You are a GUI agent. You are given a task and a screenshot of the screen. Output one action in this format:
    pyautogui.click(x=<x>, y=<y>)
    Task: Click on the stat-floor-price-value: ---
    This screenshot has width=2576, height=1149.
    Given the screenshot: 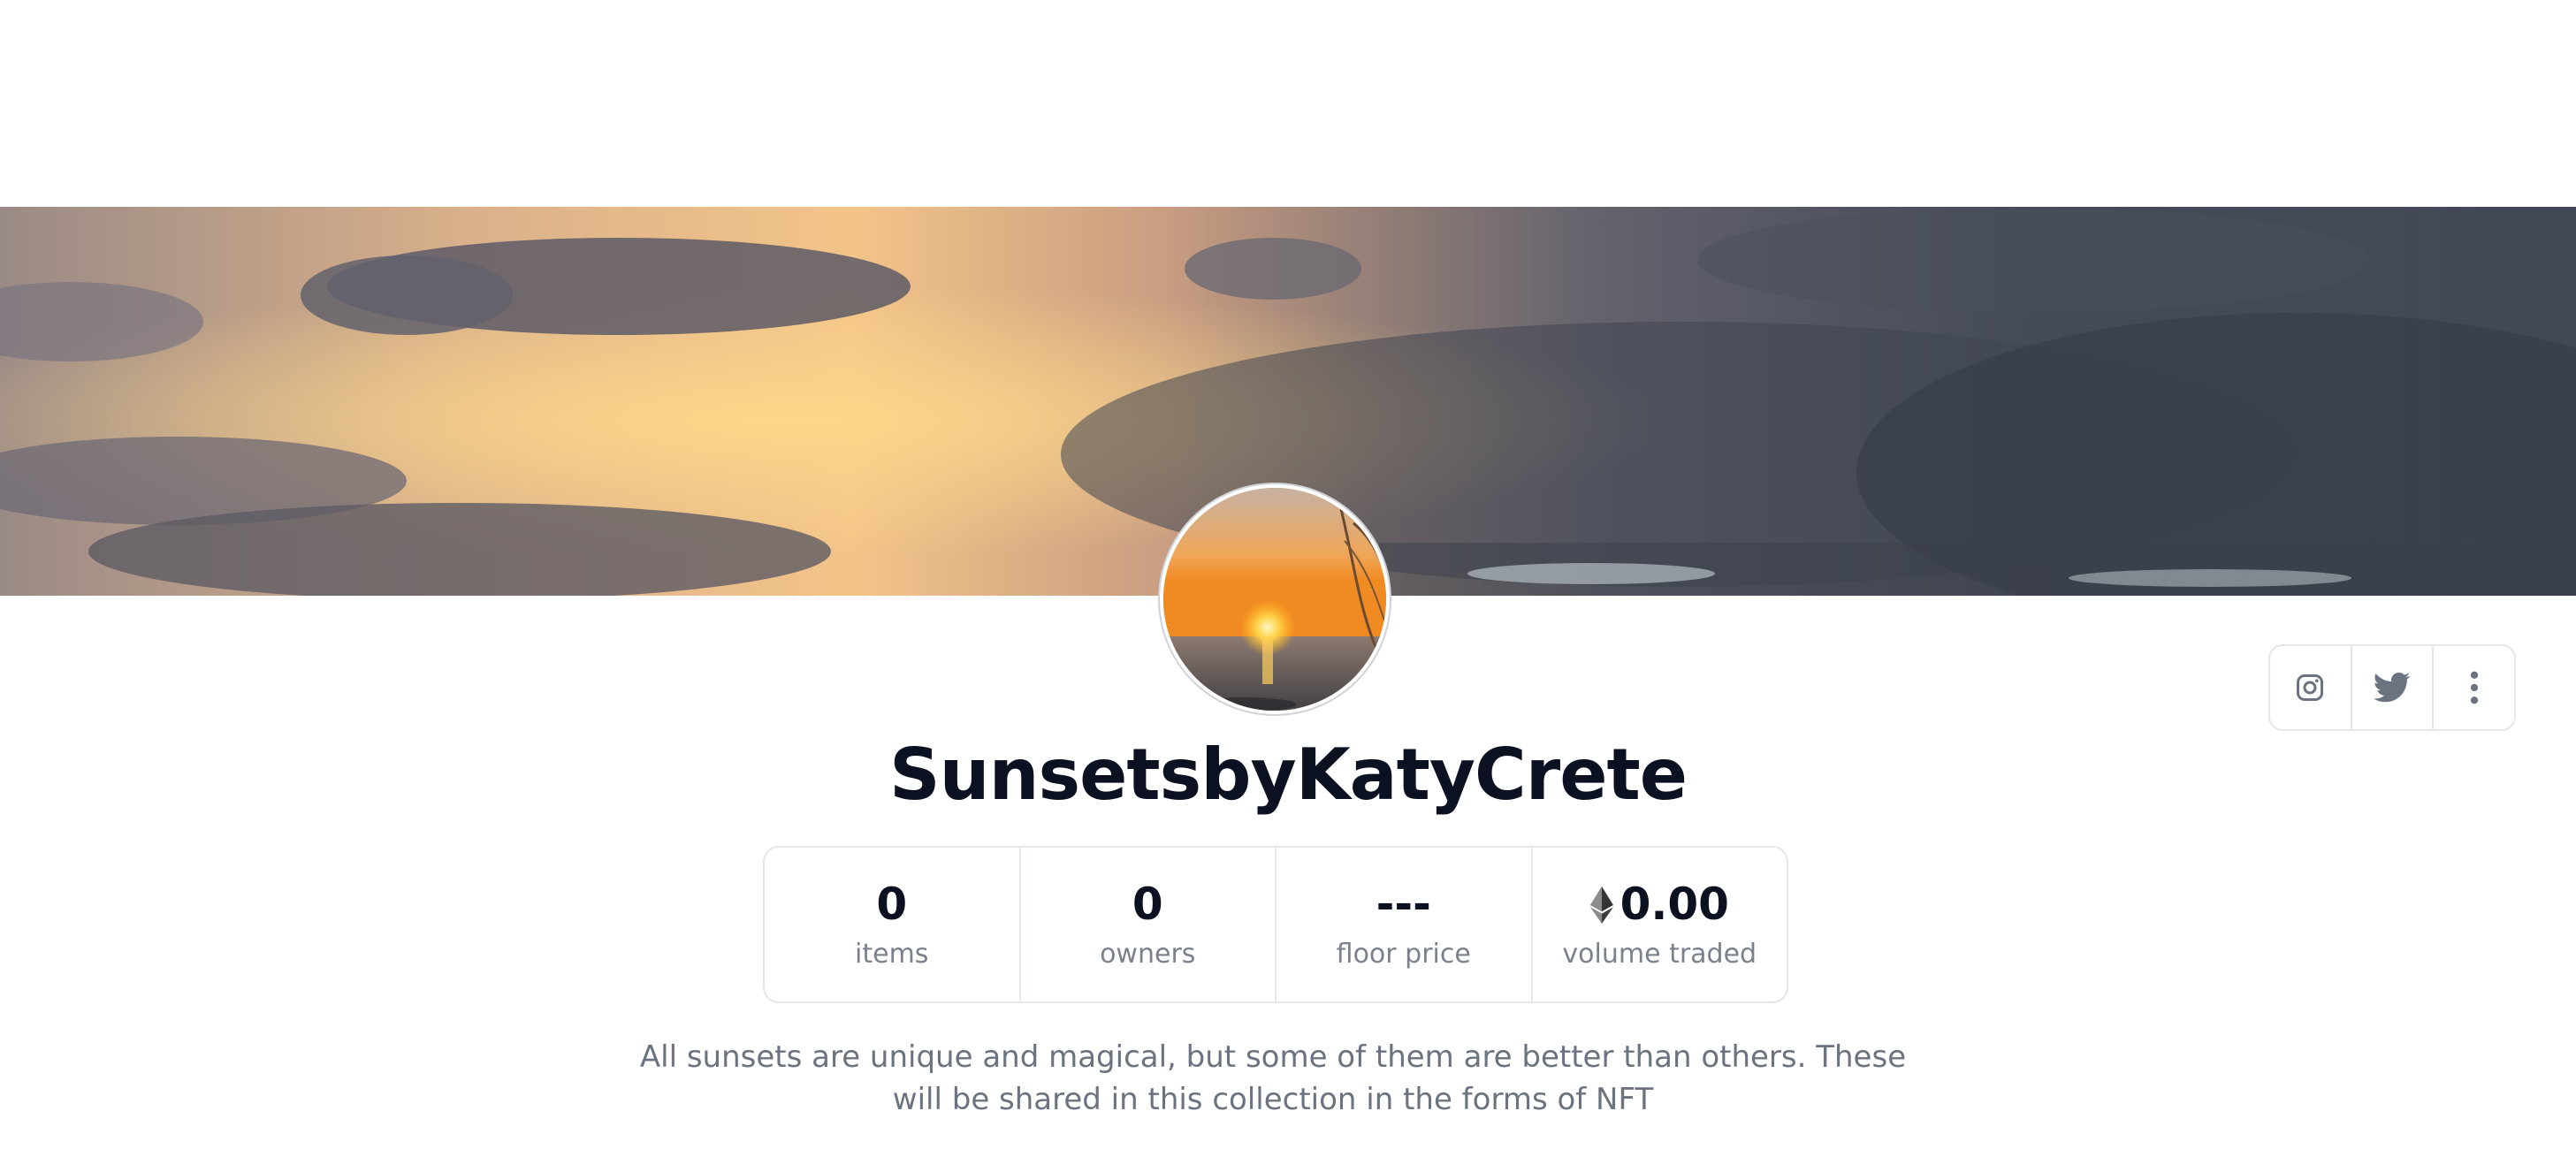 What is the action you would take?
    pyautogui.click(x=1403, y=904)
    